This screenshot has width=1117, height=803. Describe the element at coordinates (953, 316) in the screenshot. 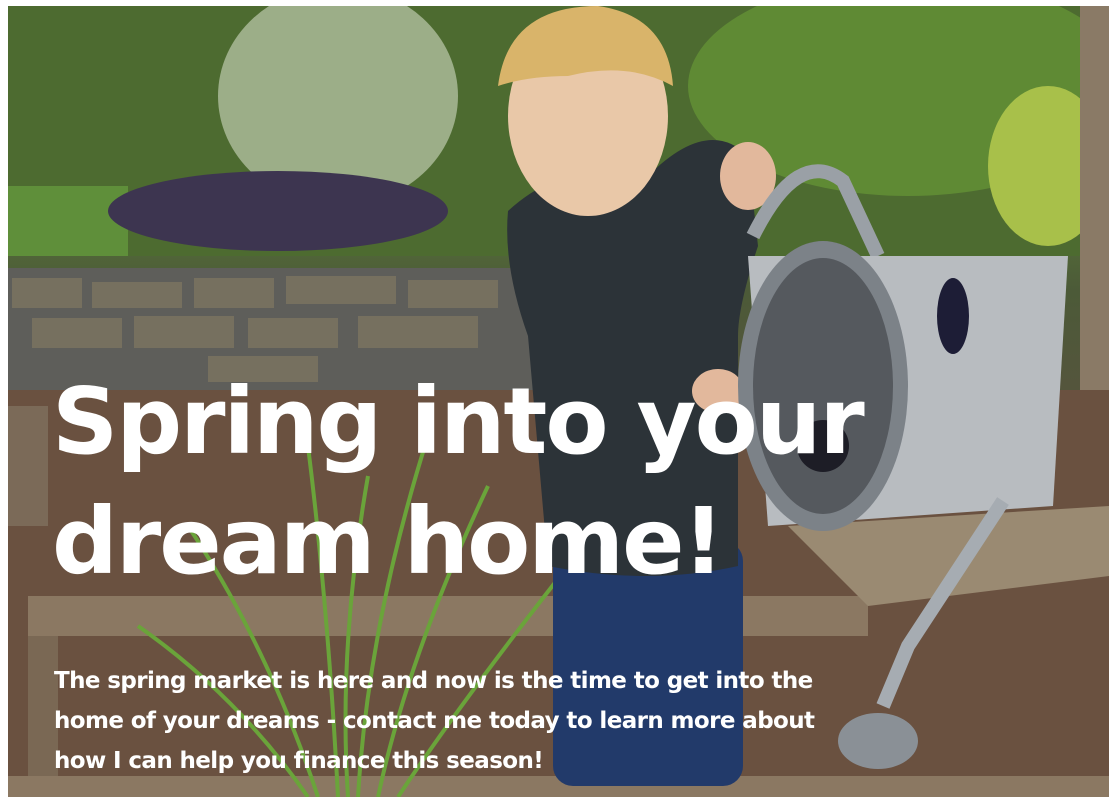

I see `can-badge` at that location.